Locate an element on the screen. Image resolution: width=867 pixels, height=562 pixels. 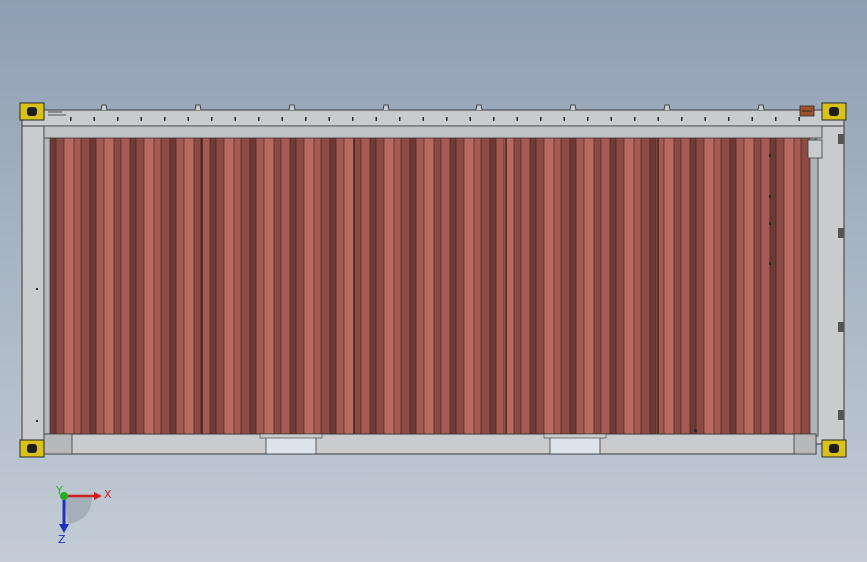
coordinate-triad: X Y Z is located at coordinates (83, 515).